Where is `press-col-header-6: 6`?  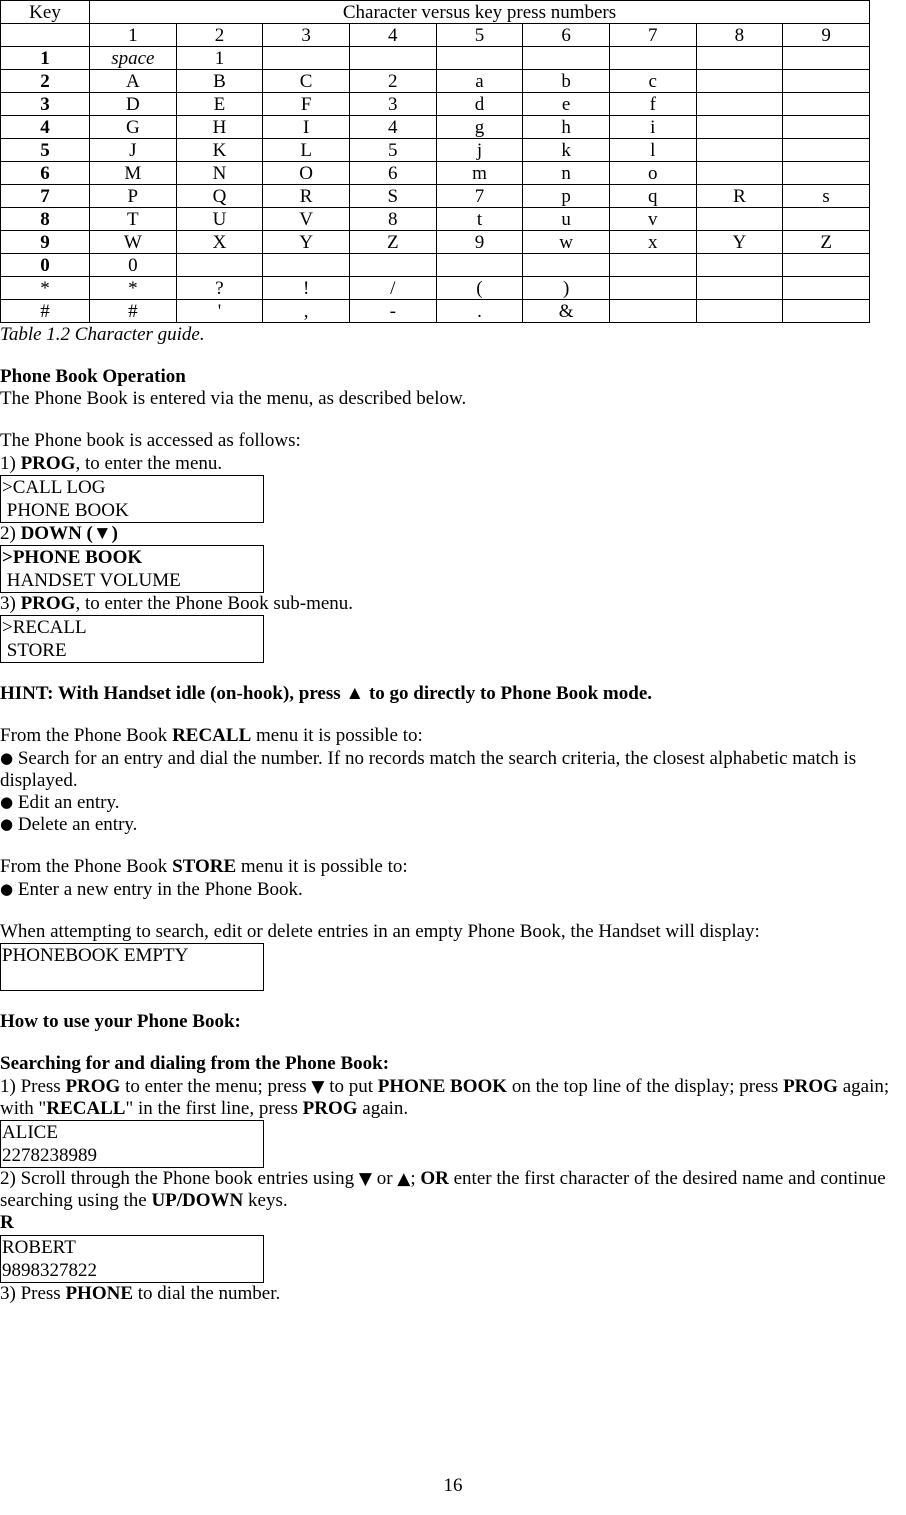 press-col-header-6: 6 is located at coordinates (566, 35).